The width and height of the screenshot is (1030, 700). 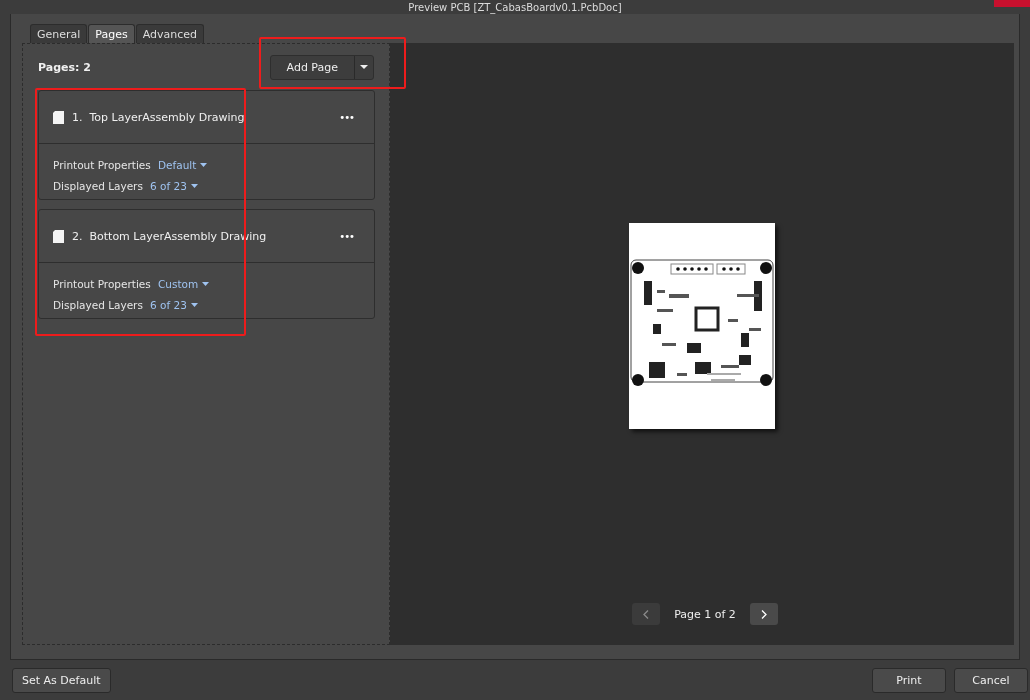 I want to click on window-title: Preview PCB [ZT_CabasBoardv0.1.PcbDoc], so click(x=515, y=7).